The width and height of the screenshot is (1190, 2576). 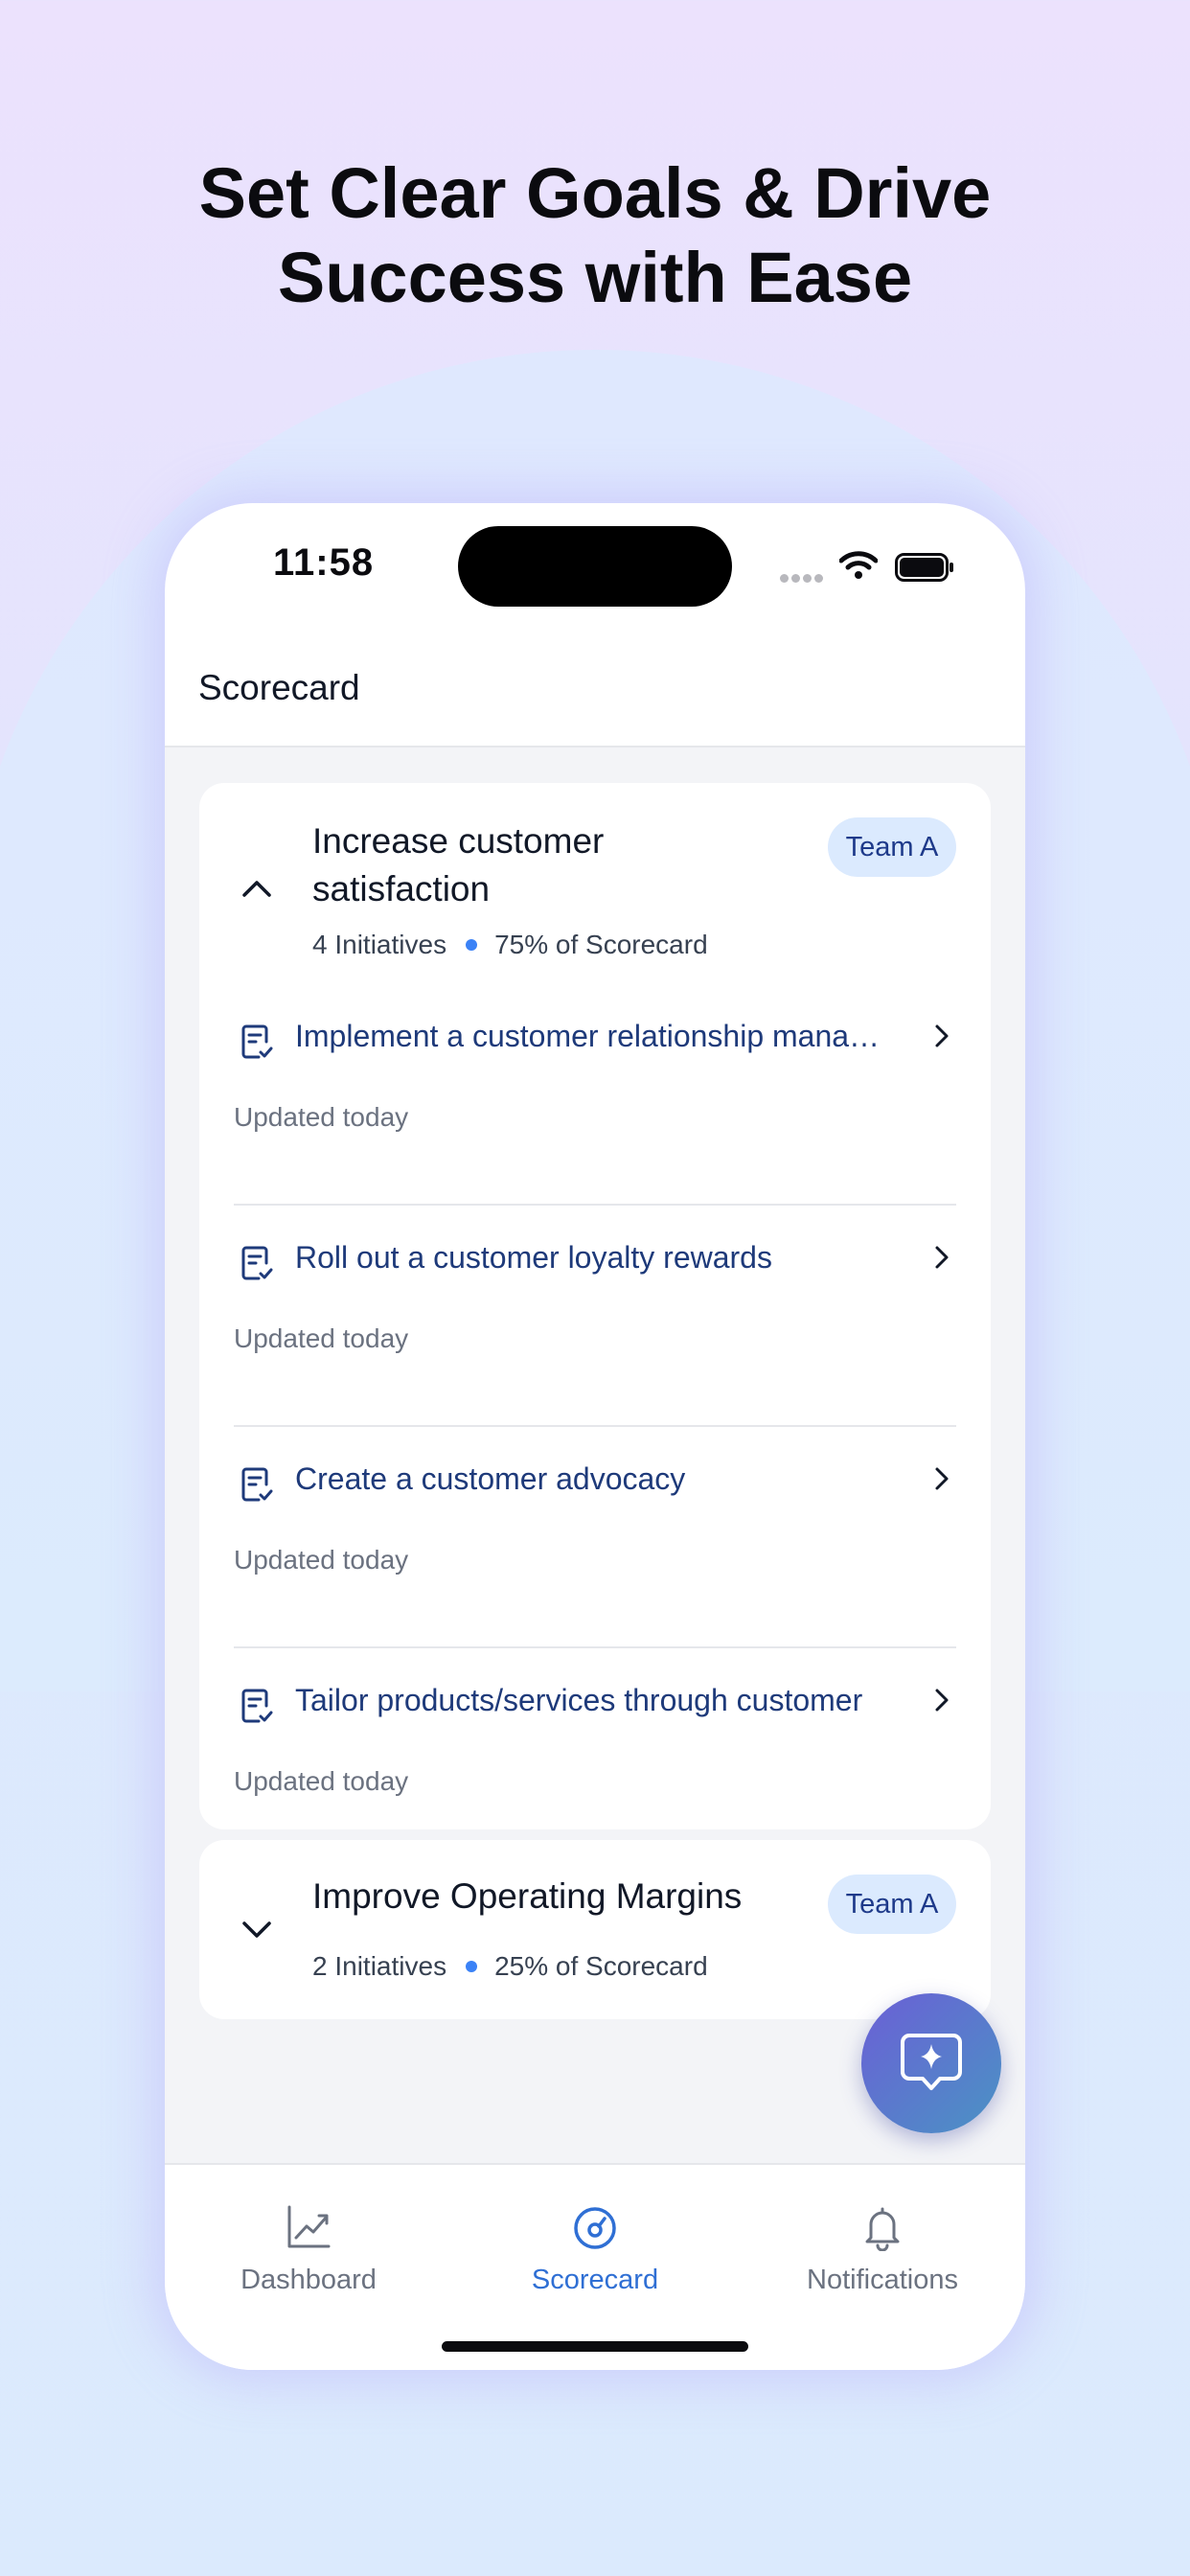 I want to click on chevron-up-icon, so click(x=256, y=888).